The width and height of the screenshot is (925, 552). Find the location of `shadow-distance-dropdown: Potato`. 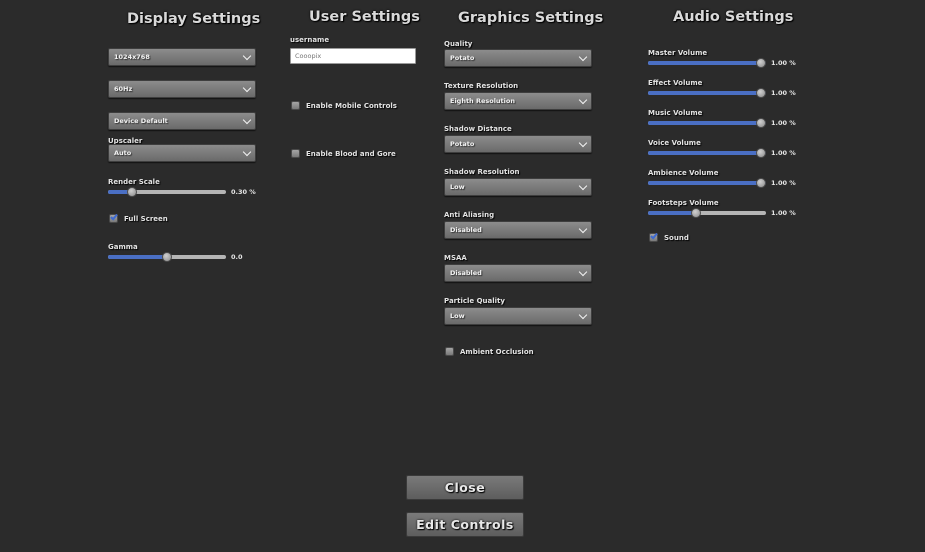

shadow-distance-dropdown: Potato is located at coordinates (518, 144).